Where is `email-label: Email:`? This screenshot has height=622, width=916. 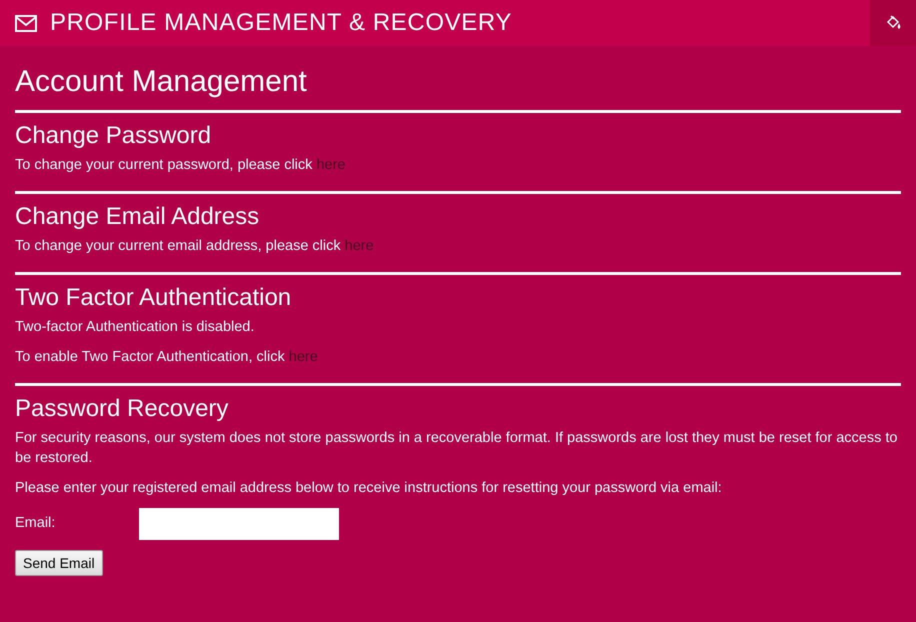 email-label: Email: is located at coordinates (35, 524).